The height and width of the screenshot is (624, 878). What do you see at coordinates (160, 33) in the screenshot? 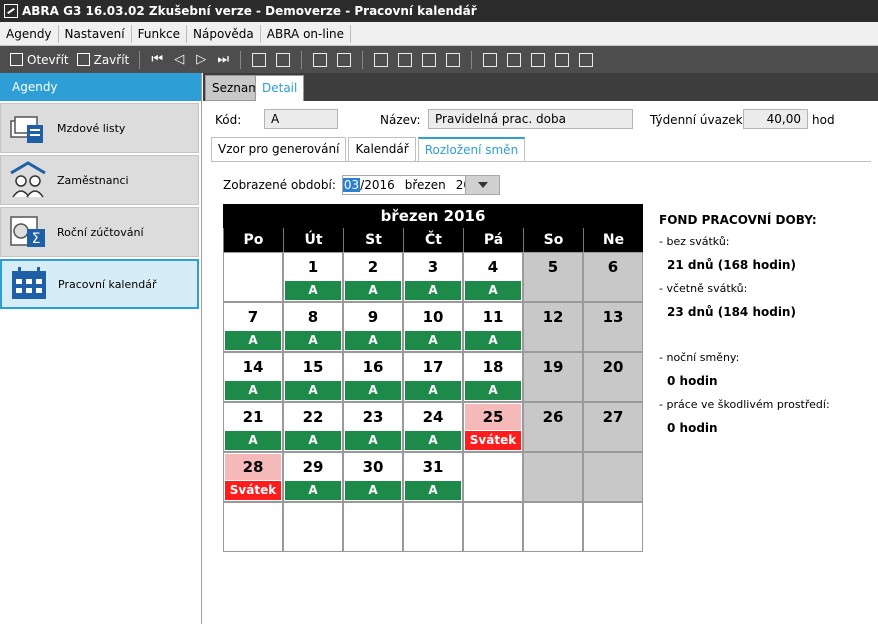
I see `menu-funkce: Funkce` at bounding box center [160, 33].